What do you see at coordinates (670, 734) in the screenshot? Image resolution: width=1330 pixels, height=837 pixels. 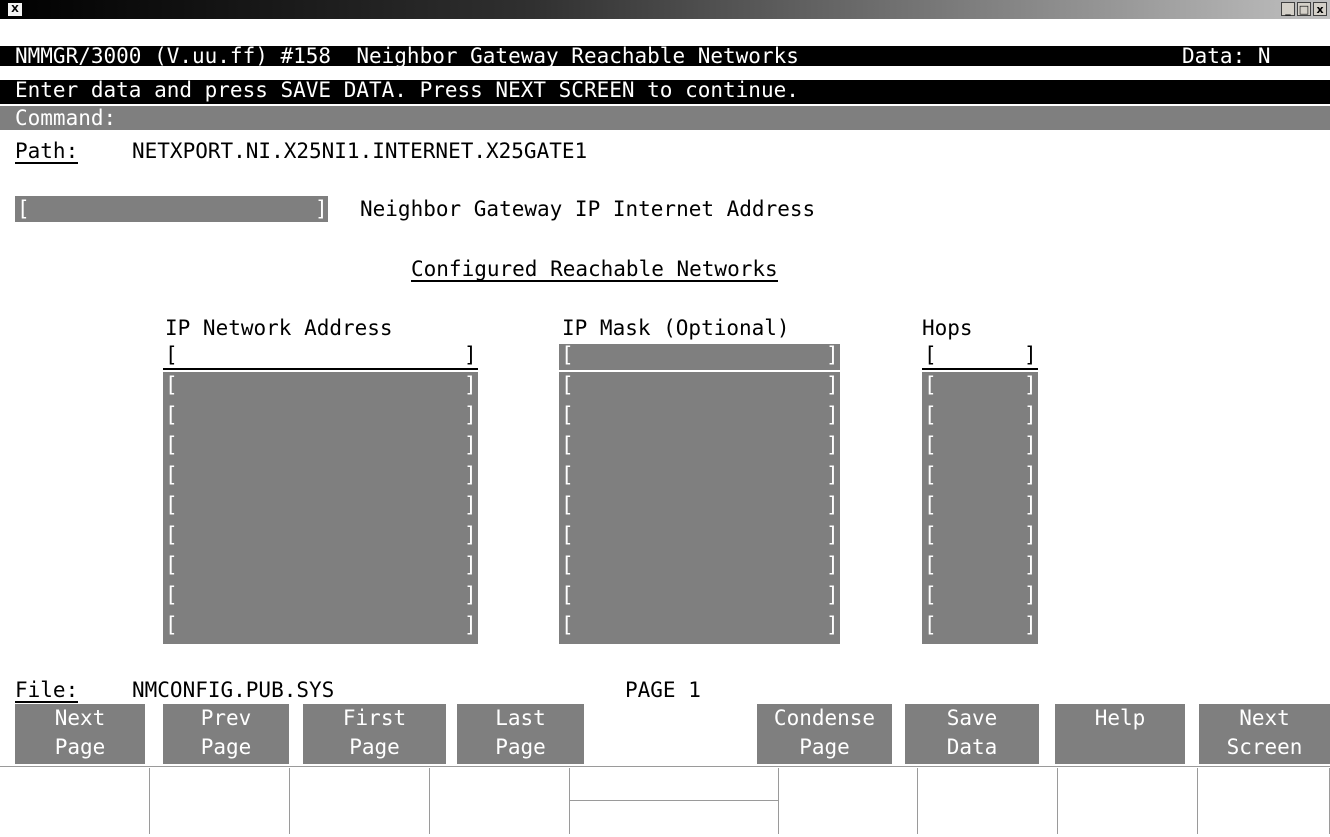 I see `fkey-blank-button` at bounding box center [670, 734].